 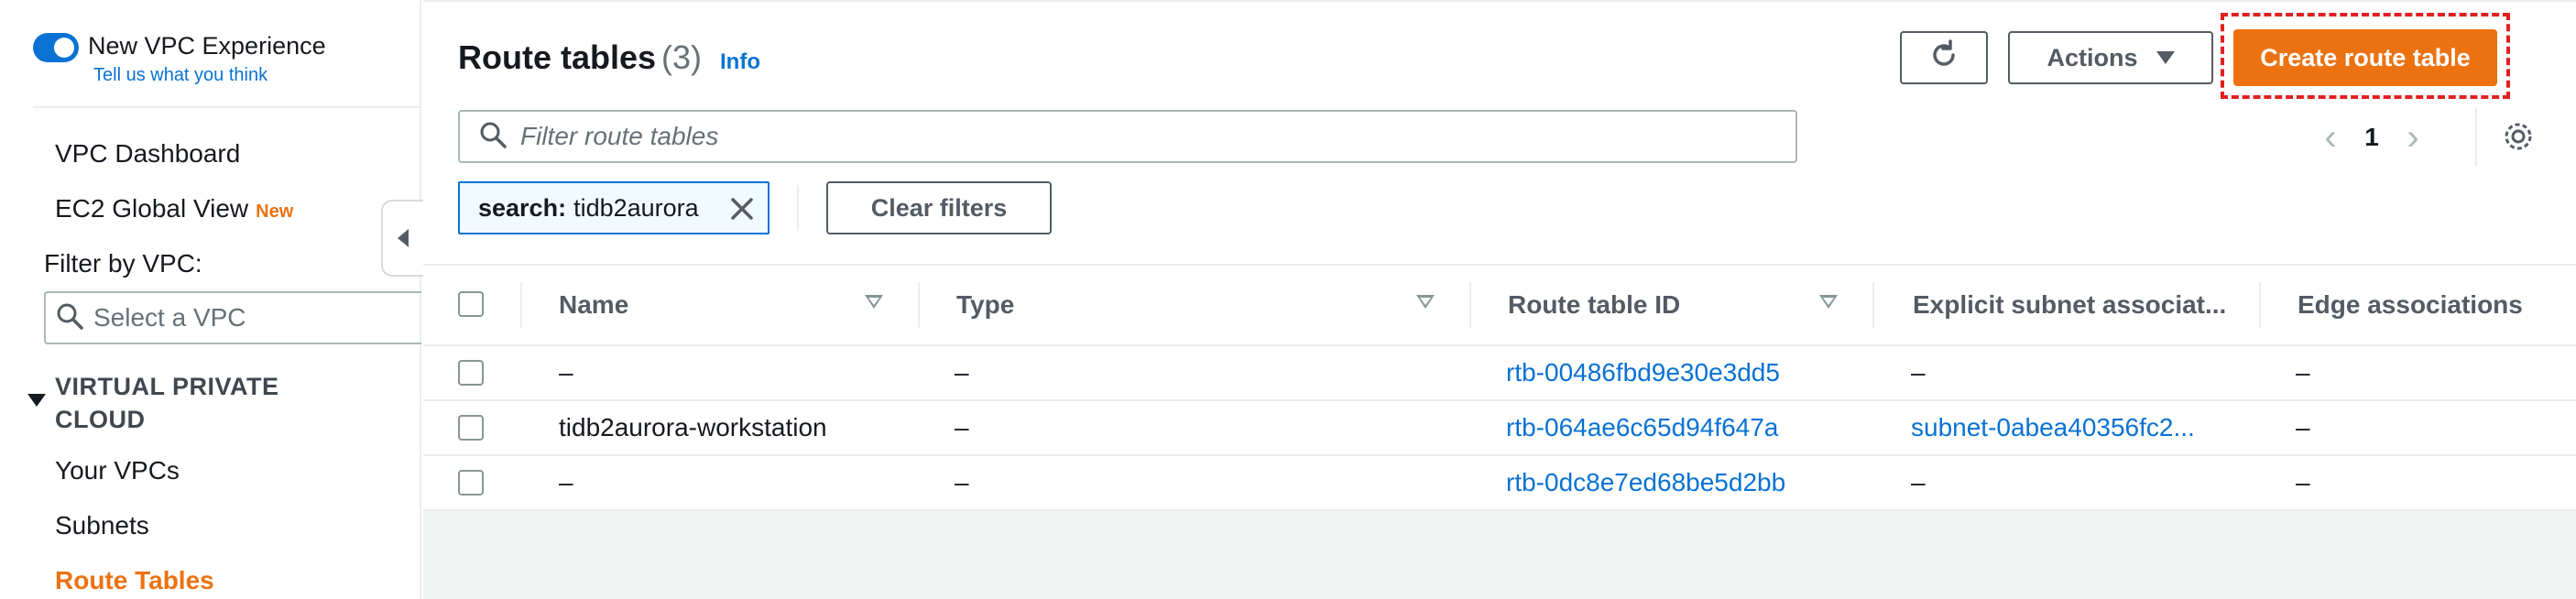 I want to click on new-vpc-experience-toggle, so click(x=56, y=47).